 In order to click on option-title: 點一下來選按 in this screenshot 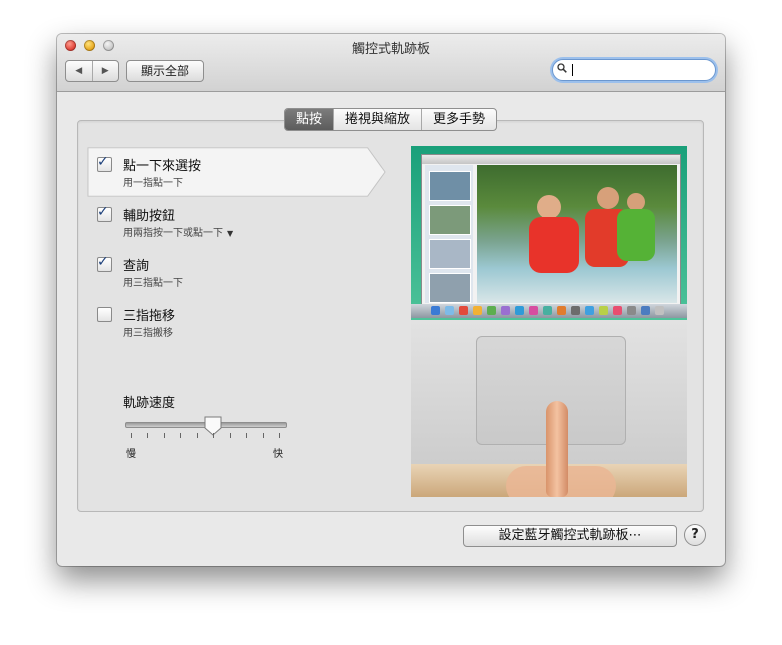, I will do `click(162, 166)`.